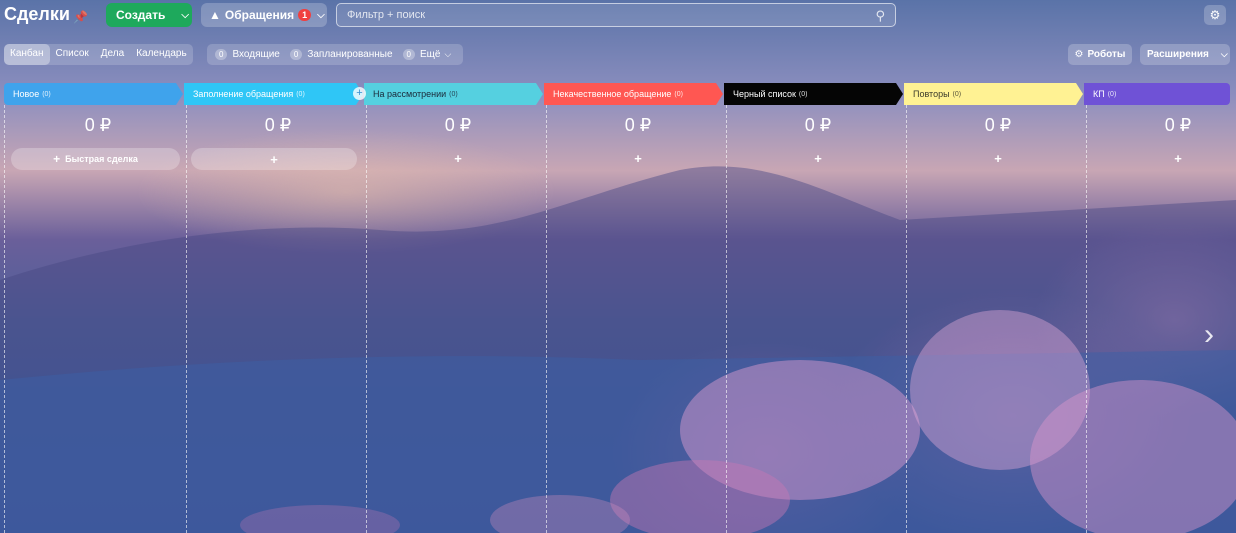 The height and width of the screenshot is (533, 1236). I want to click on requests-button: ▲ Обращения 1 ⌵, so click(264, 15).